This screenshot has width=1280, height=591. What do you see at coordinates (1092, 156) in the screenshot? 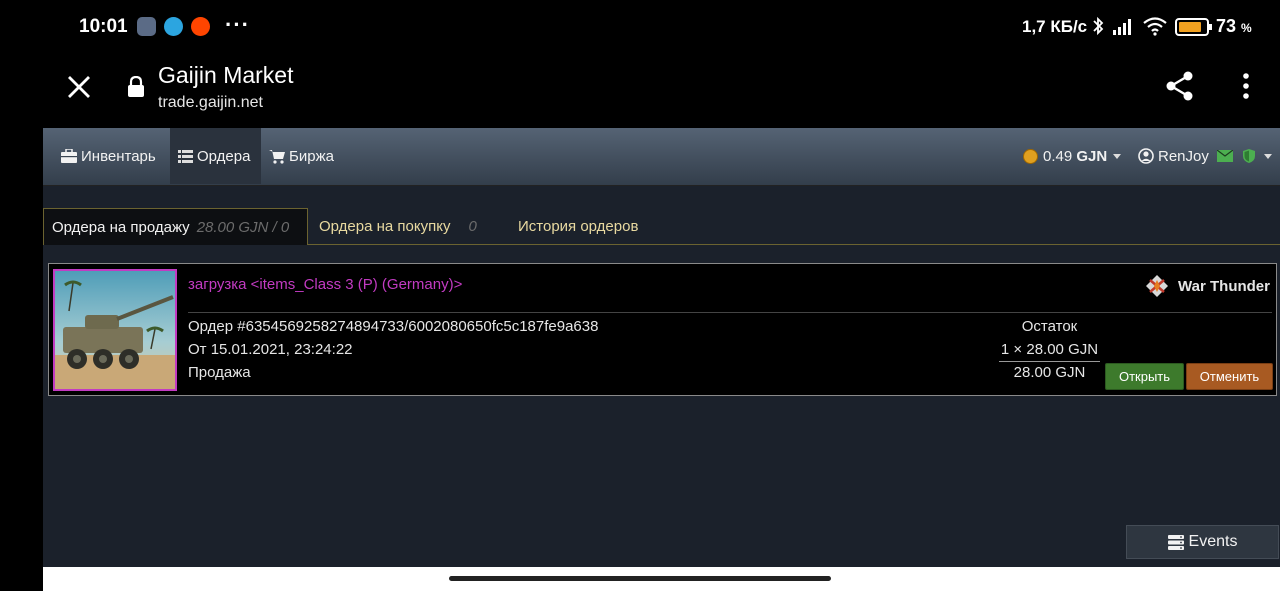
I see `balance-currency: GJN` at bounding box center [1092, 156].